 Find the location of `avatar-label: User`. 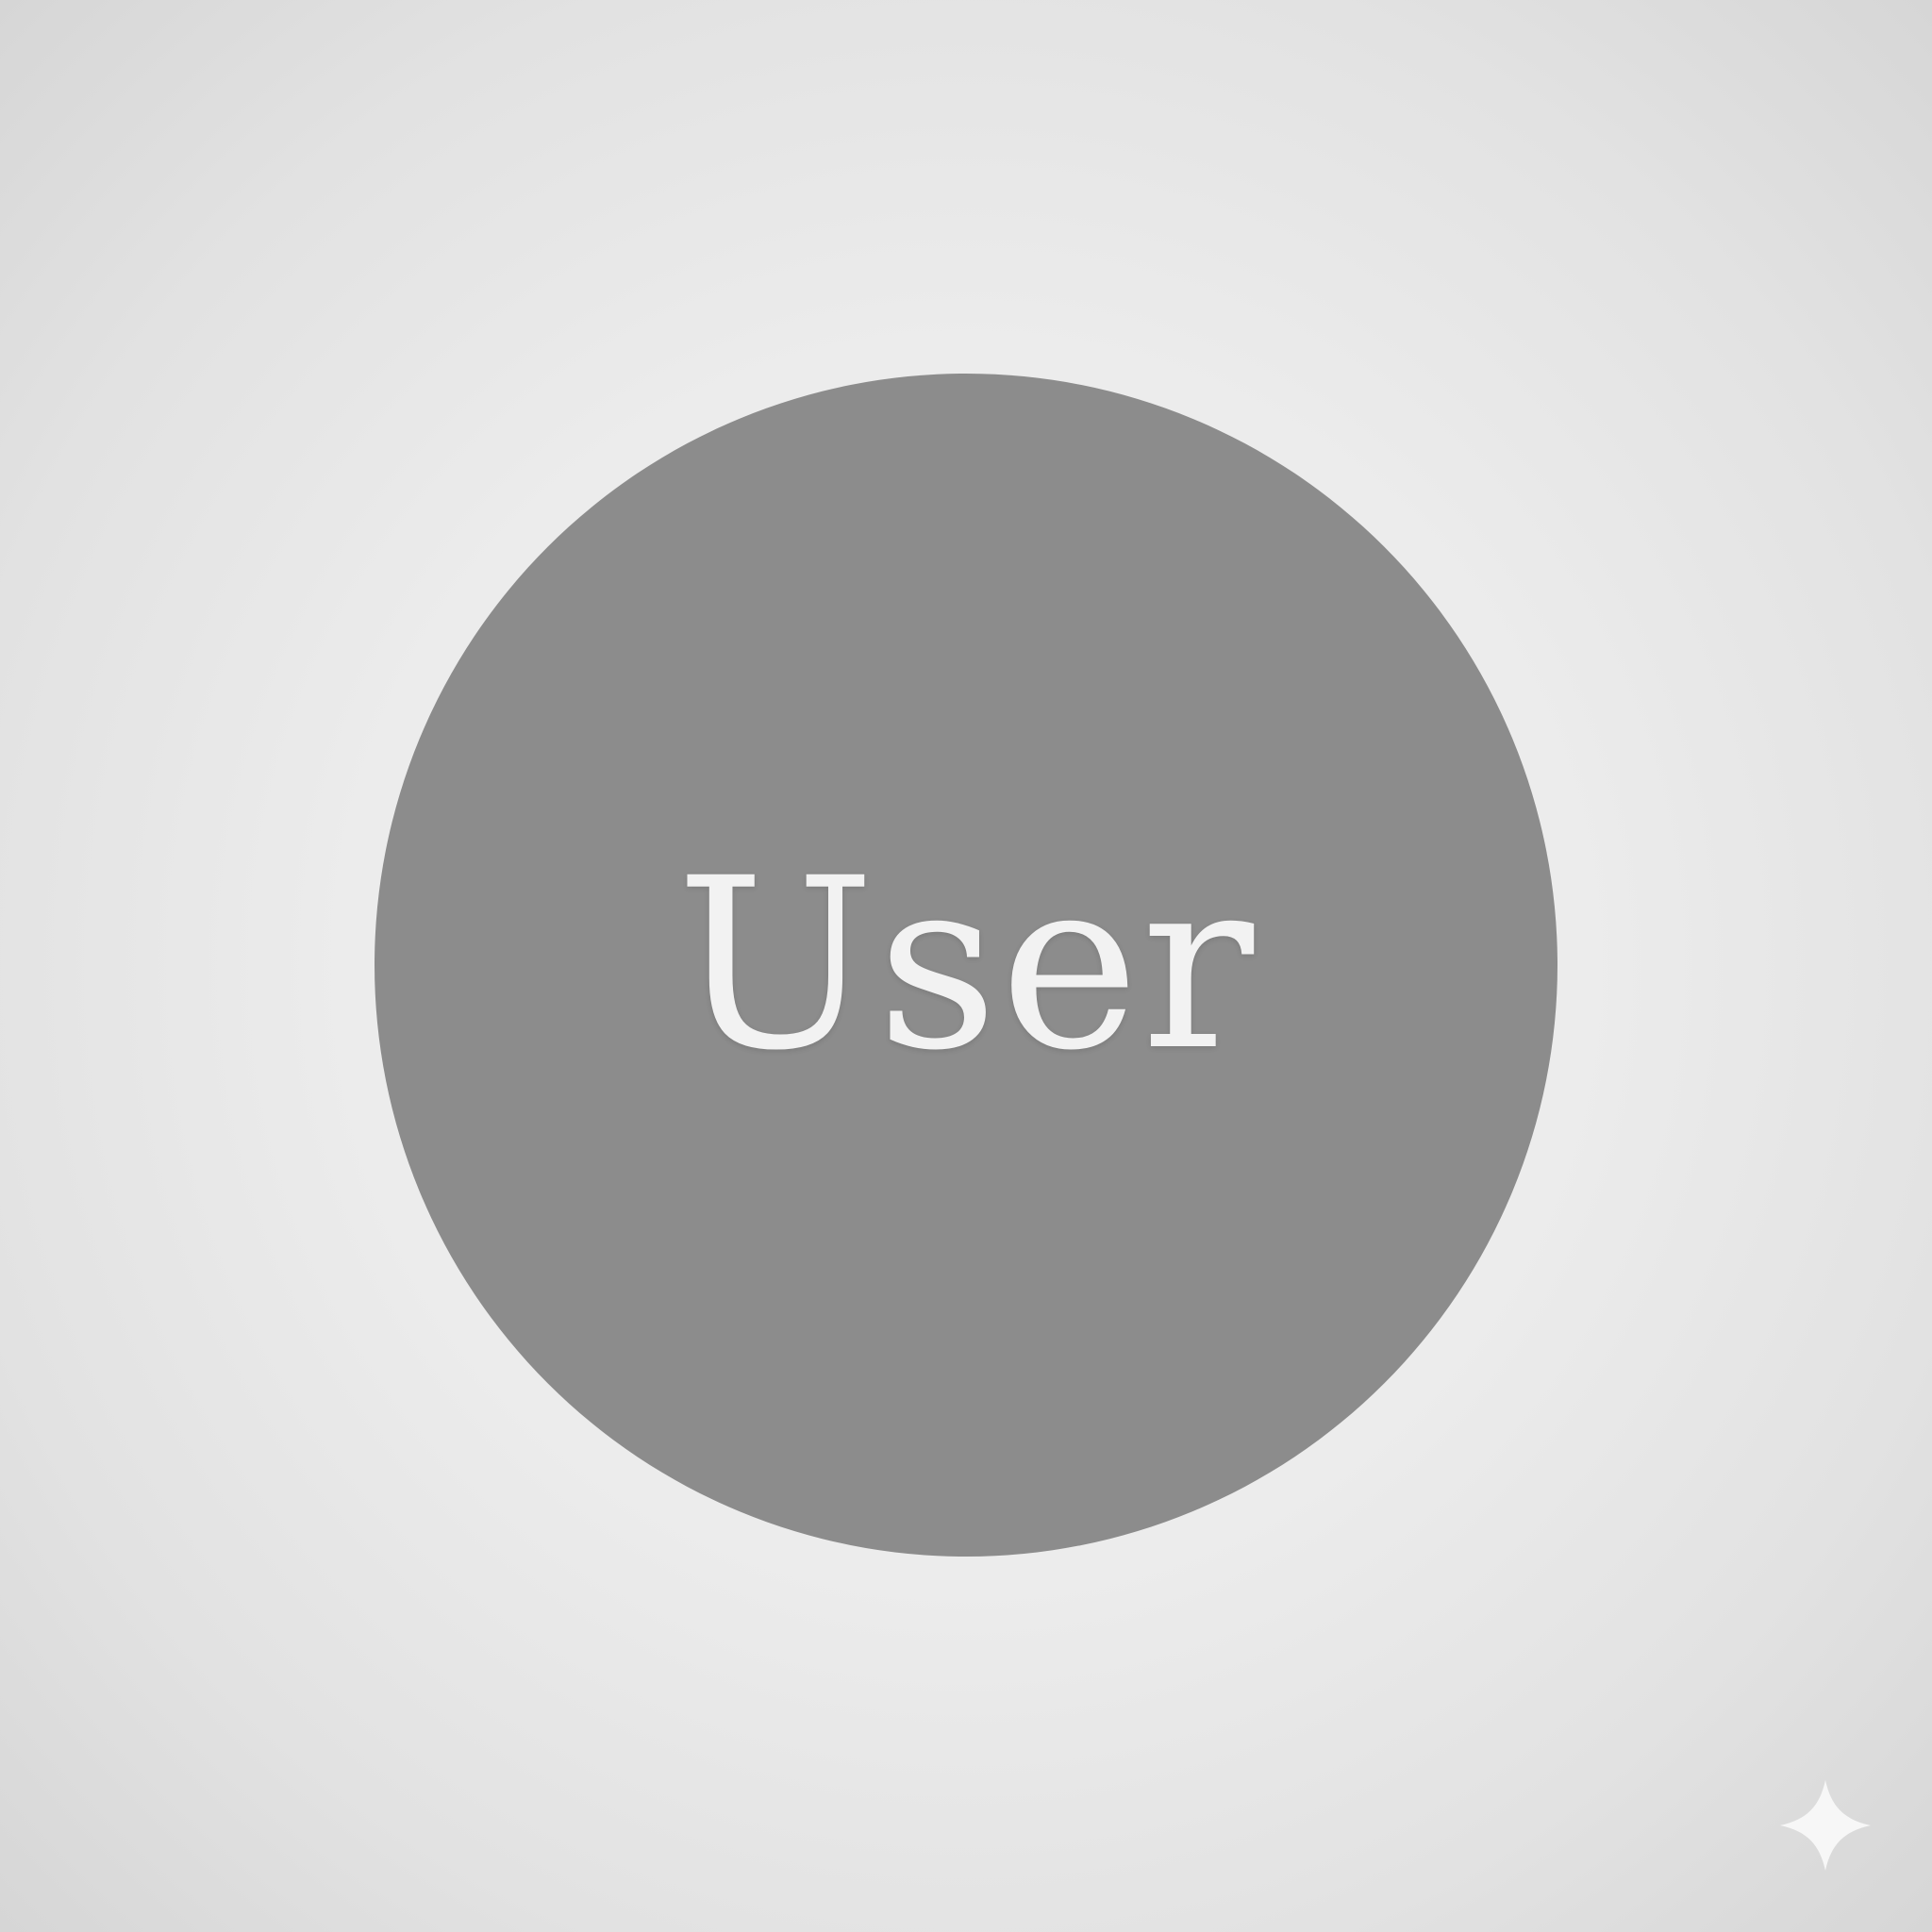

avatar-label: User is located at coordinates (966, 964).